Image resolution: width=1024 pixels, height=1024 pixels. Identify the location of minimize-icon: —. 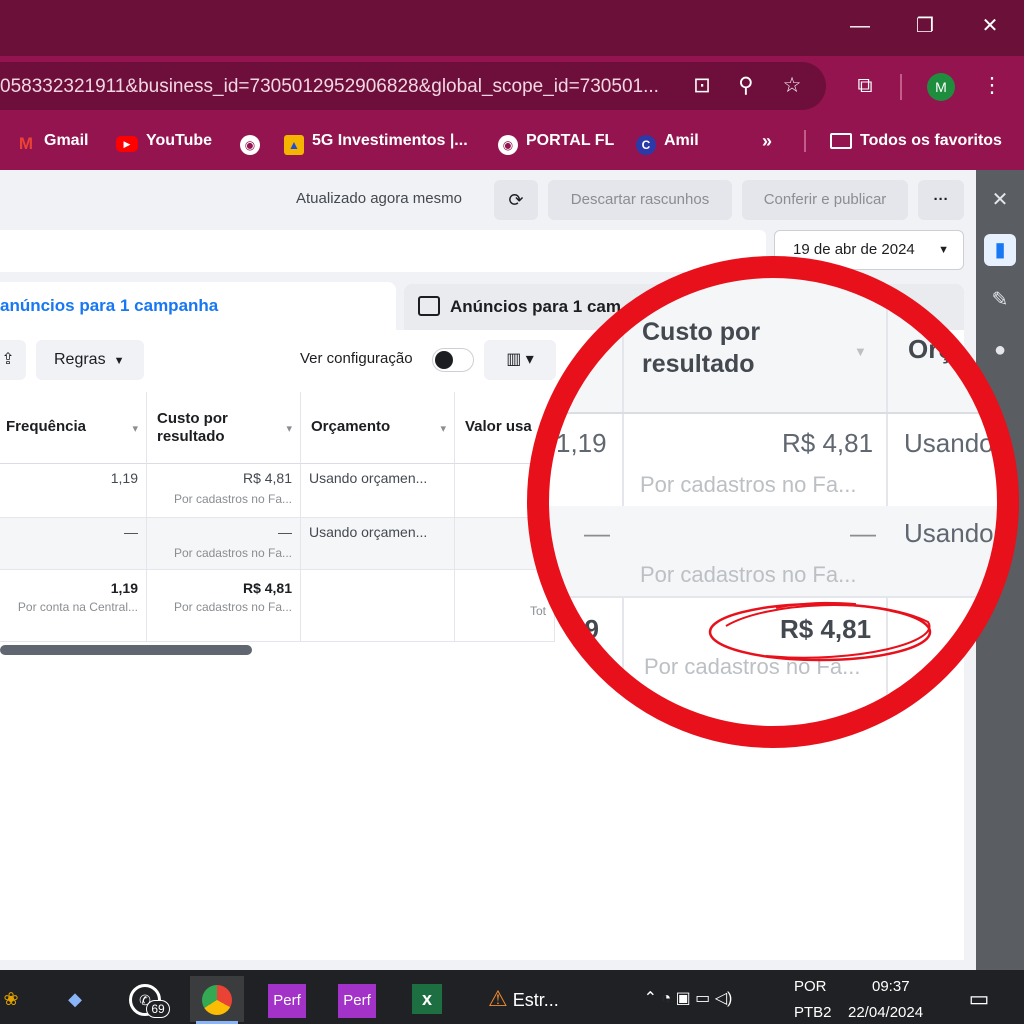
(860, 26).